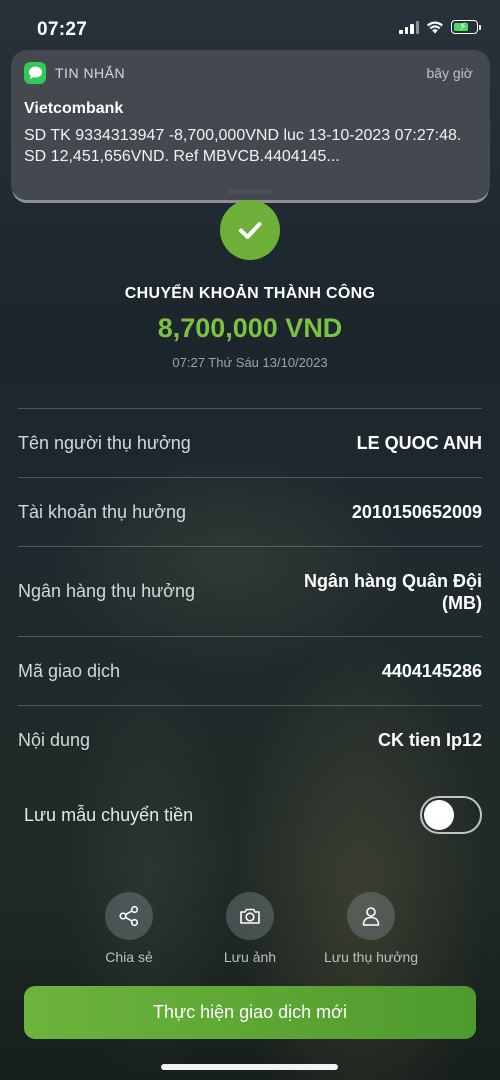 This screenshot has width=500, height=1080. Describe the element at coordinates (250, 511) in the screenshot. I see `detail-row-beneficiary-account: Tài khoản thụ hưởng 2010150652009` at that location.